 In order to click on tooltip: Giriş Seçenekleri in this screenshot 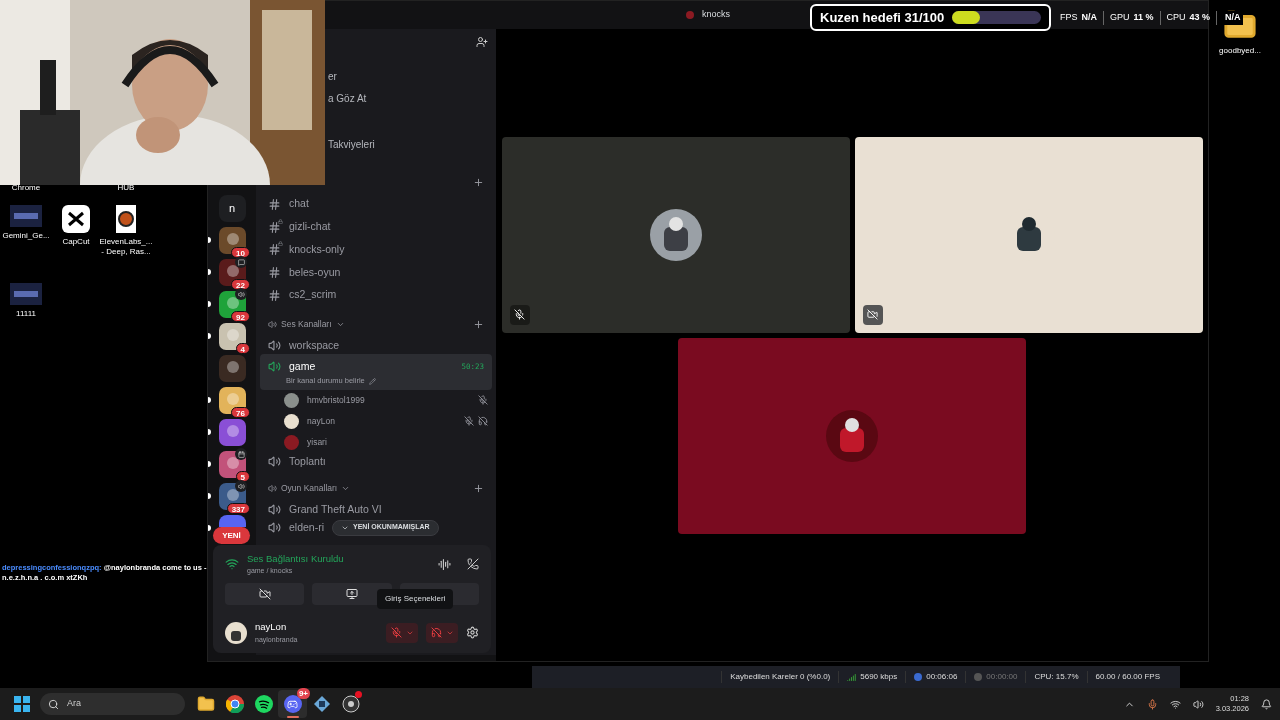, I will do `click(415, 599)`.